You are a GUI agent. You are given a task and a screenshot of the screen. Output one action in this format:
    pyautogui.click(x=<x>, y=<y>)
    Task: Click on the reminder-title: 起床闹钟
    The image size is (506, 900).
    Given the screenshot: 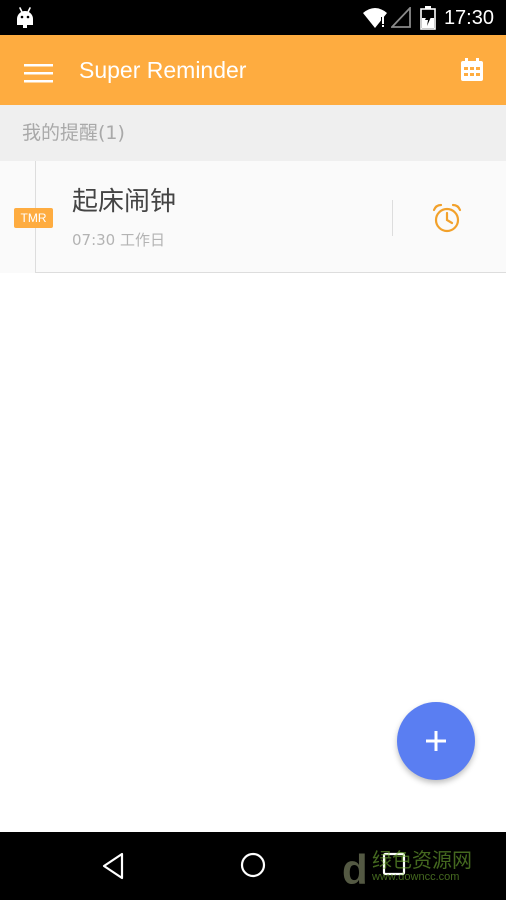 What is the action you would take?
    pyautogui.click(x=124, y=202)
    